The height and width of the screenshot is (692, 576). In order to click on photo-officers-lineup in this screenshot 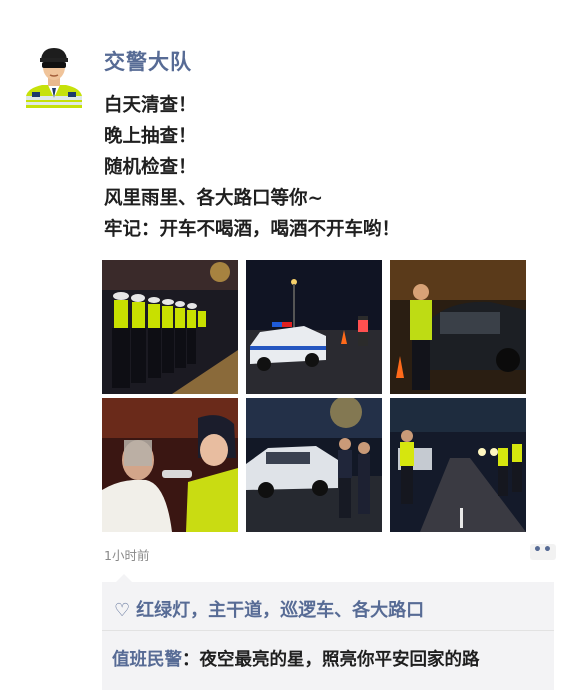, I will do `click(170, 327)`.